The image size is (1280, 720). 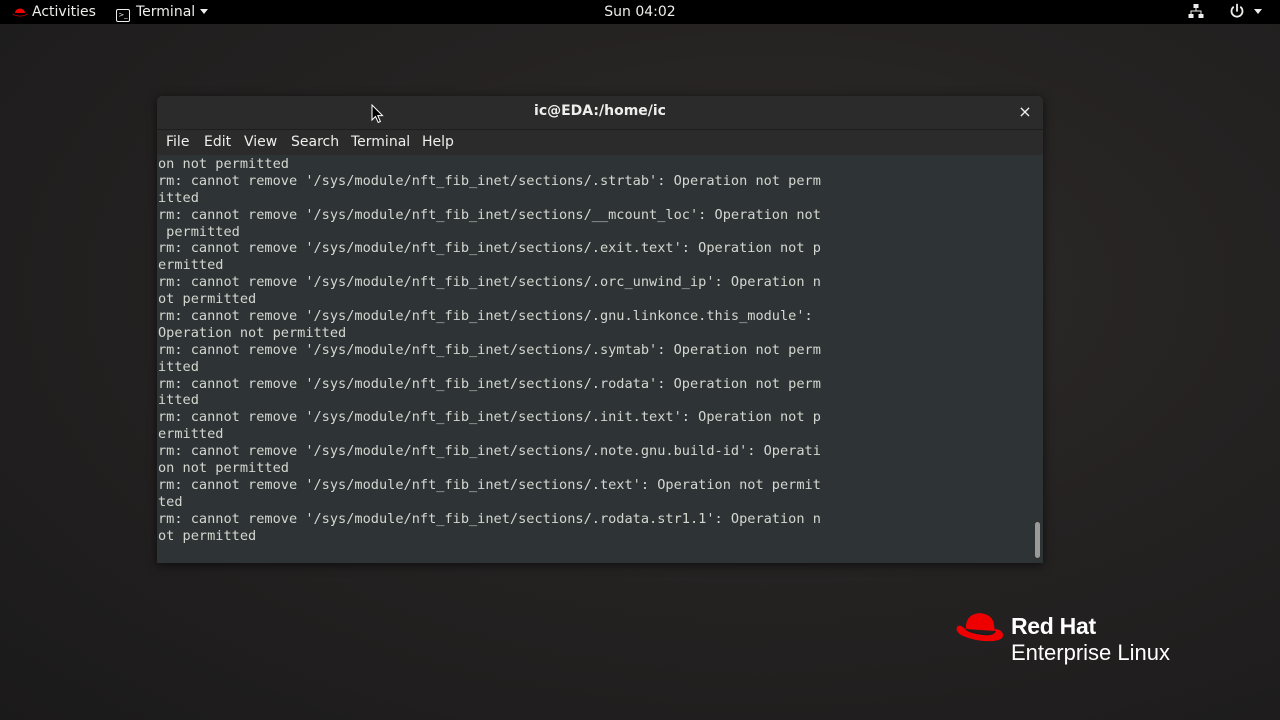 What do you see at coordinates (980, 627) in the screenshot?
I see `redhat-hat-icon` at bounding box center [980, 627].